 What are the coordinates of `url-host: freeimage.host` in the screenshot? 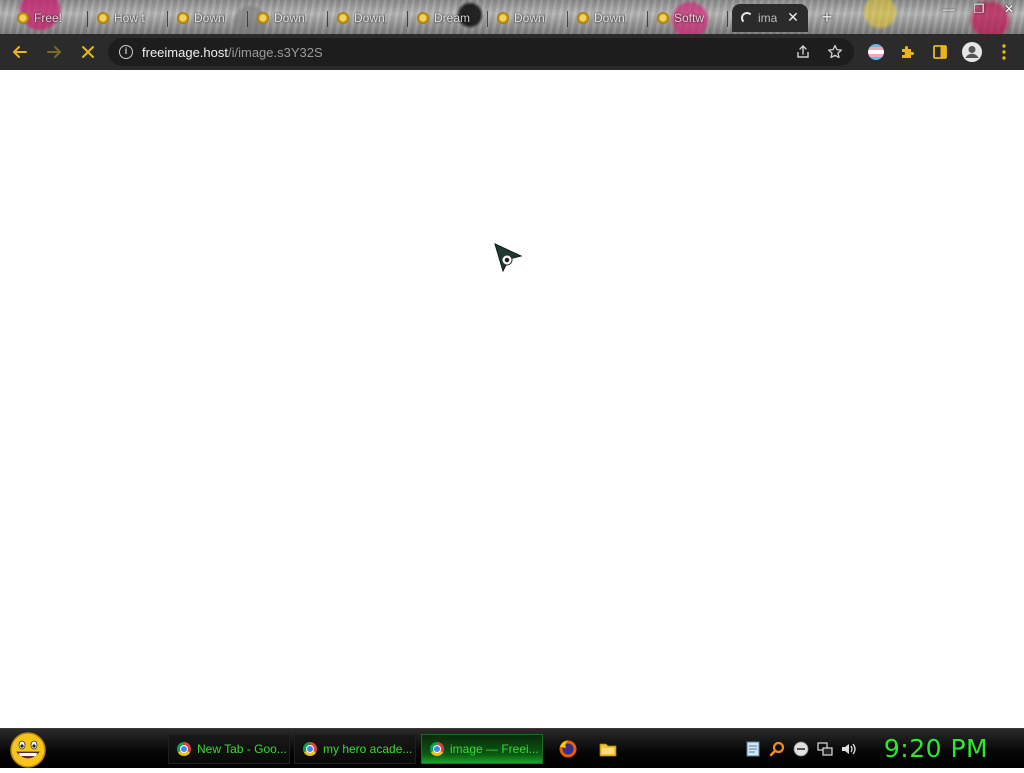 It's located at (185, 52).